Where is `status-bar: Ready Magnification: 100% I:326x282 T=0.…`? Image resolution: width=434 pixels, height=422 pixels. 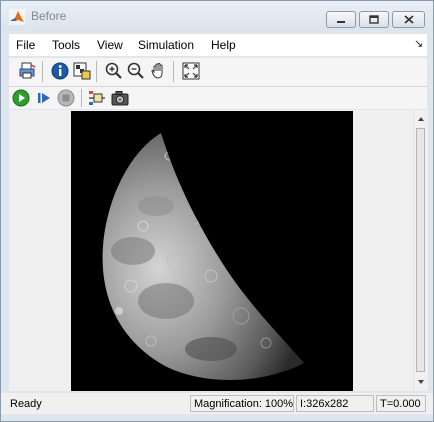 status-bar: Ready Magnification: 100% I:326x282 T=0.… is located at coordinates (217, 403).